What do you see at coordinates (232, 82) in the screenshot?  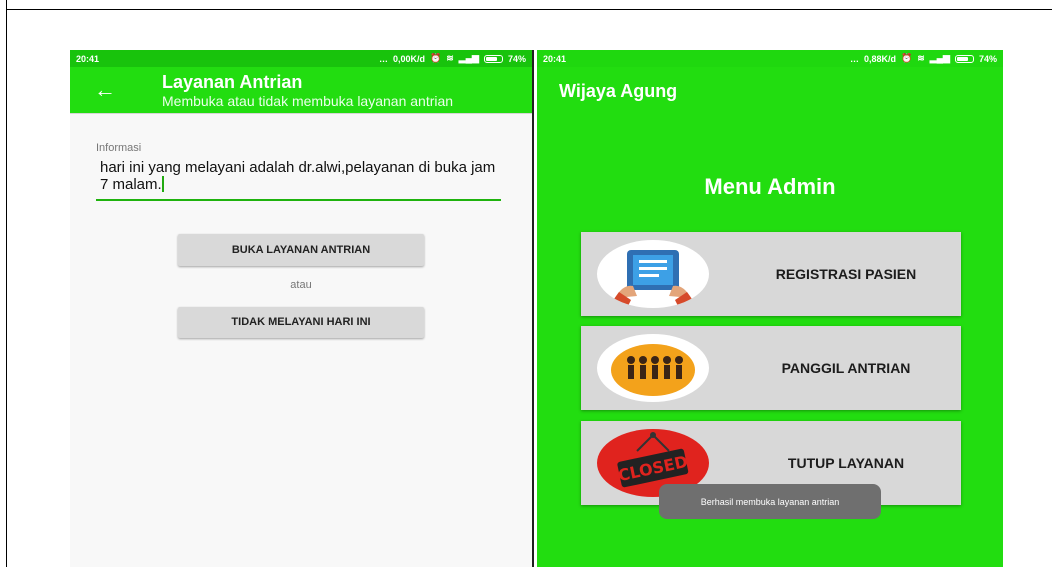 I see `page-title: Layanan Antrian` at bounding box center [232, 82].